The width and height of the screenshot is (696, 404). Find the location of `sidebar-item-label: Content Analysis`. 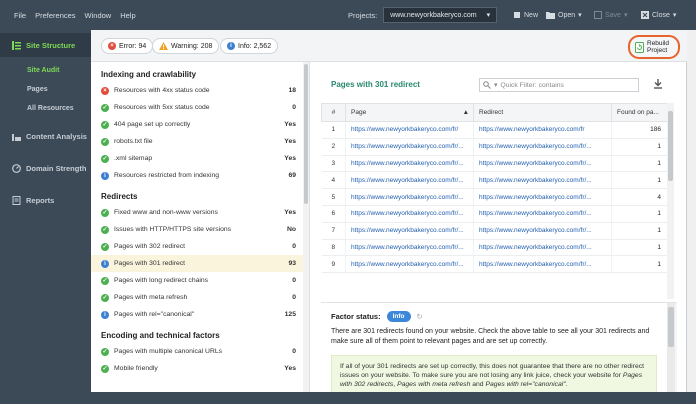

sidebar-item-label: Content Analysis is located at coordinates (56, 136).